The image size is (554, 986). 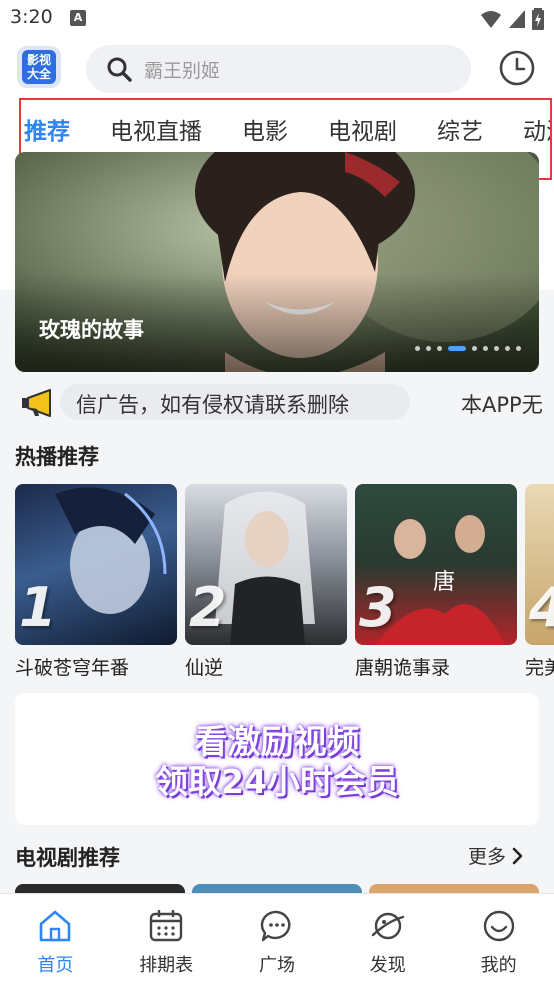 I want to click on more-link: 更多, so click(x=496, y=855).